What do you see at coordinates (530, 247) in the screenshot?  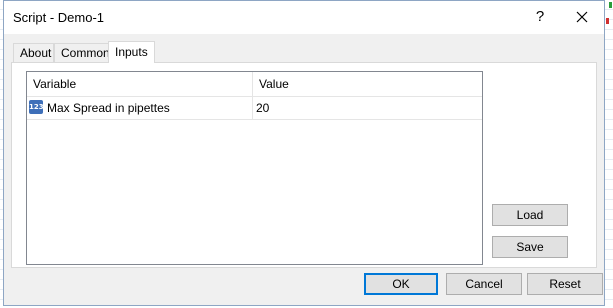 I see `save-button: Save` at bounding box center [530, 247].